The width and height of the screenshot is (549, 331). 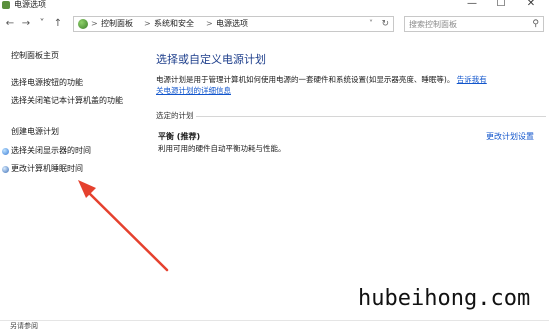 I want to click on forward-arrow-icon: →, so click(x=26, y=24).